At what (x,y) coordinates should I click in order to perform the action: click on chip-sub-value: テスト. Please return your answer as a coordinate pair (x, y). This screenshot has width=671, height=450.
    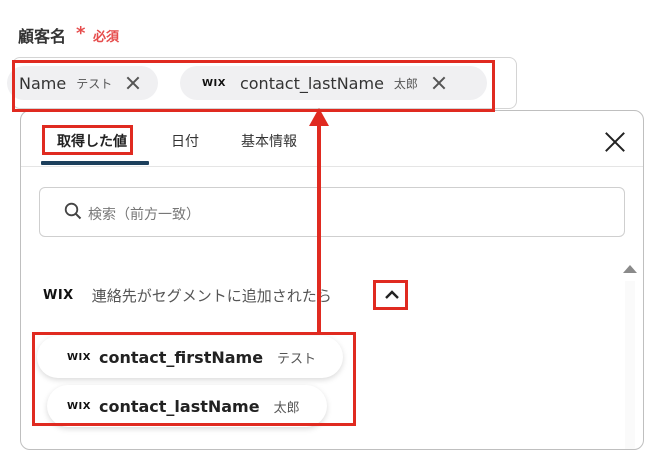
    Looking at the image, I should click on (94, 83).